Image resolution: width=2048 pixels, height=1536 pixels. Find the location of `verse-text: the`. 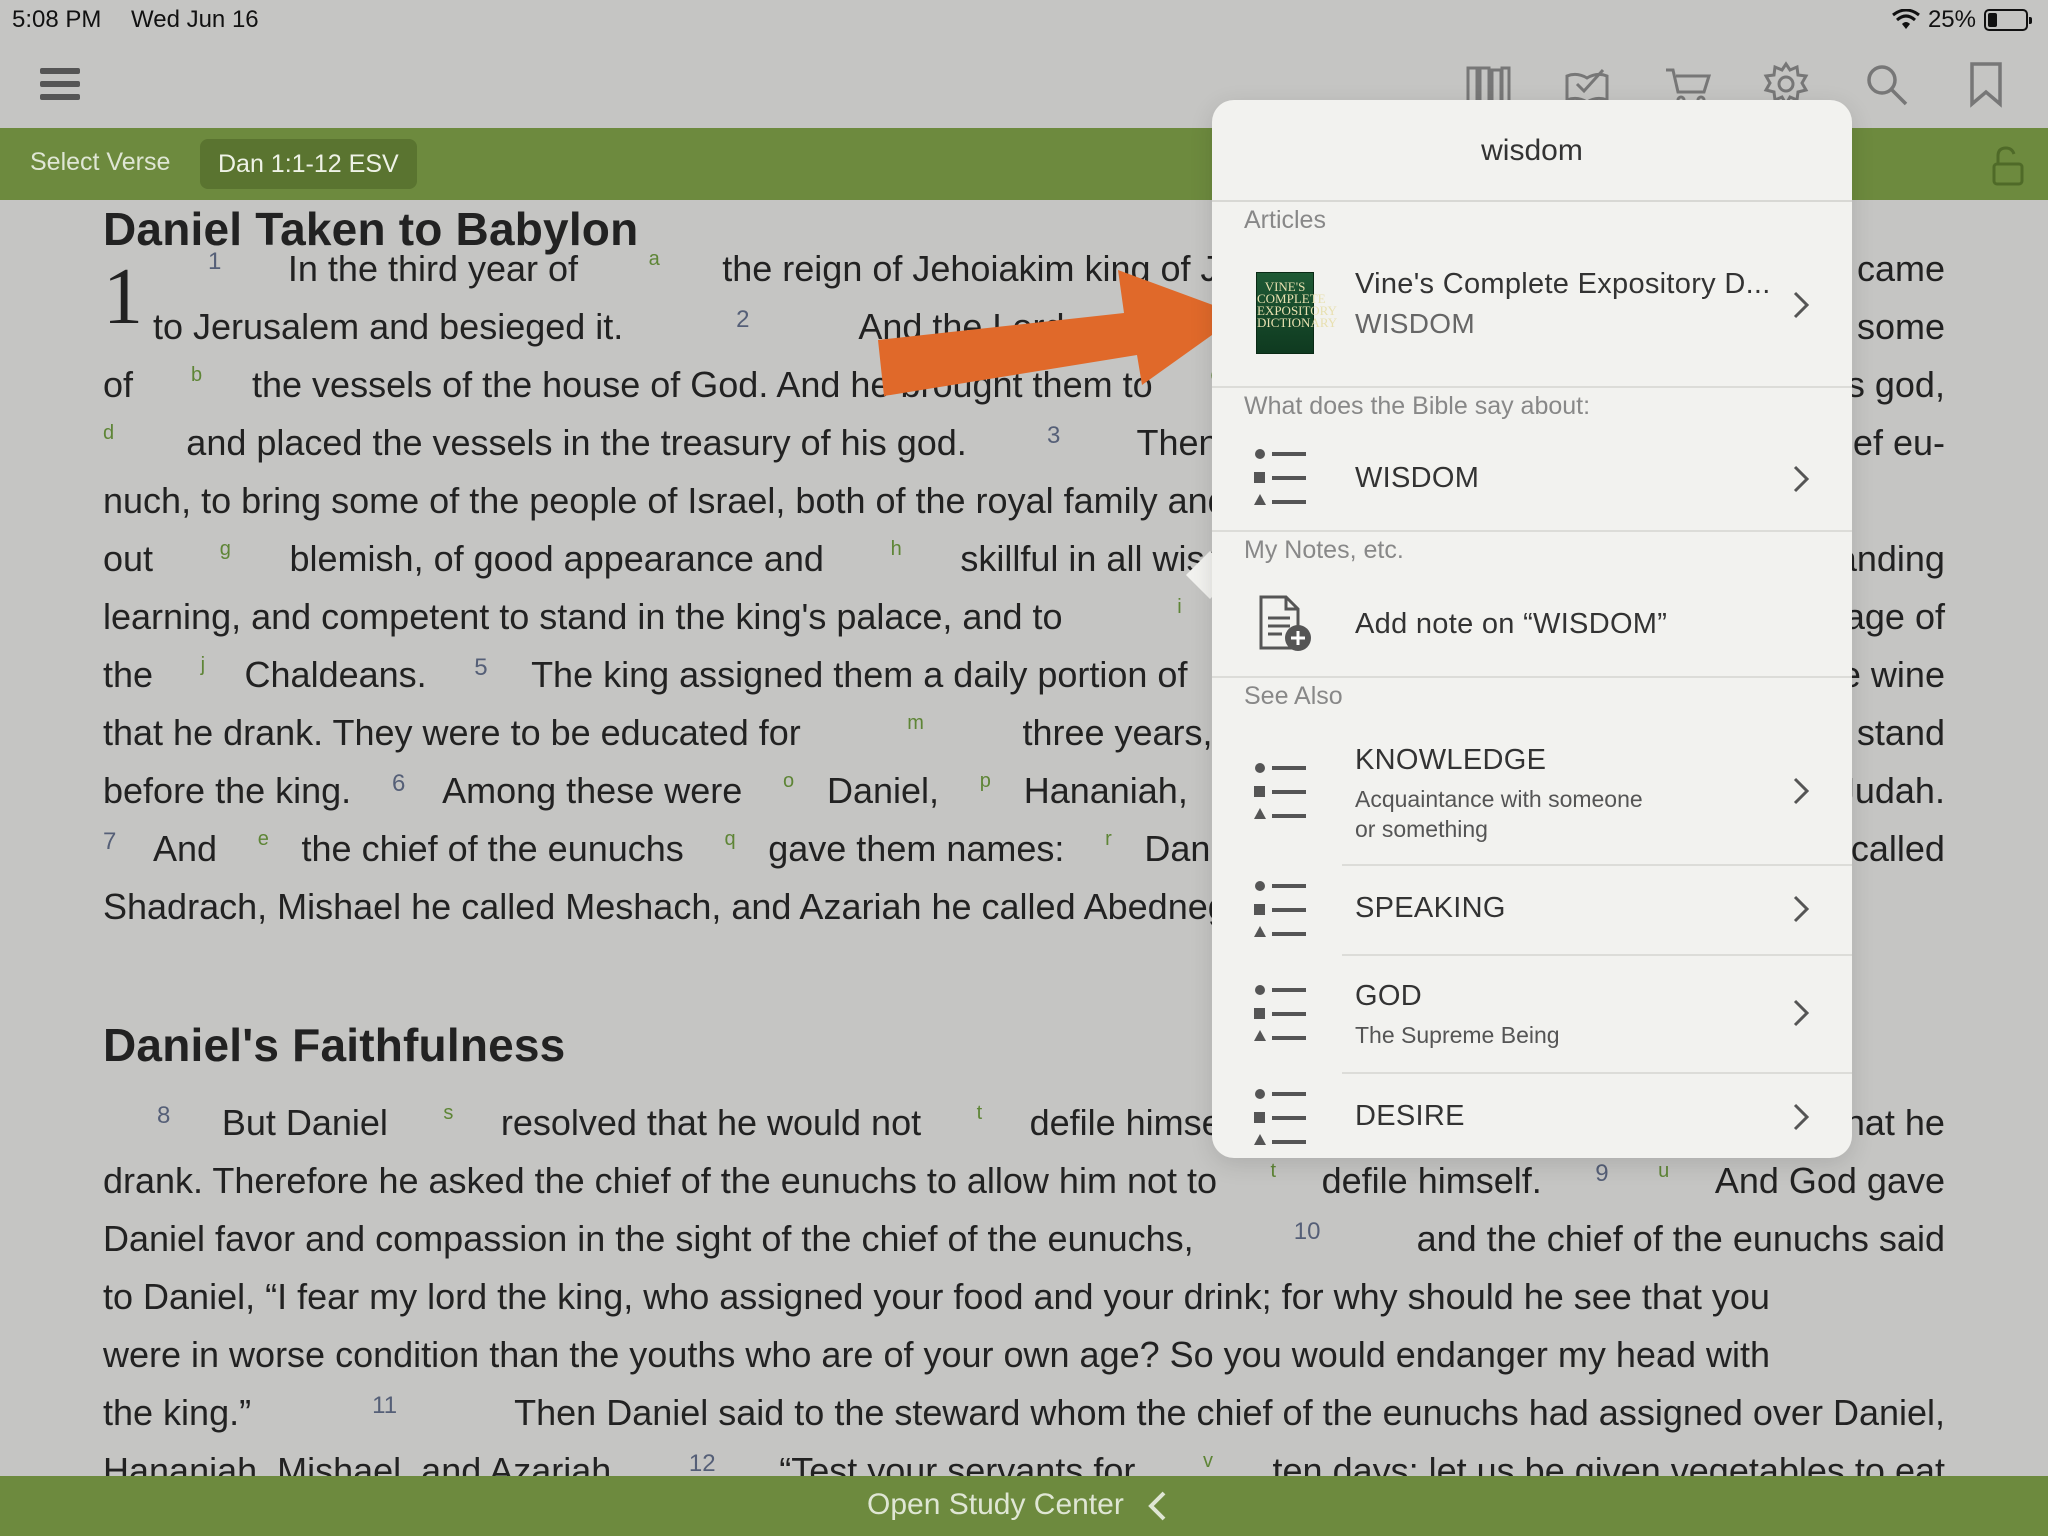

verse-text: the is located at coordinates (133, 675).